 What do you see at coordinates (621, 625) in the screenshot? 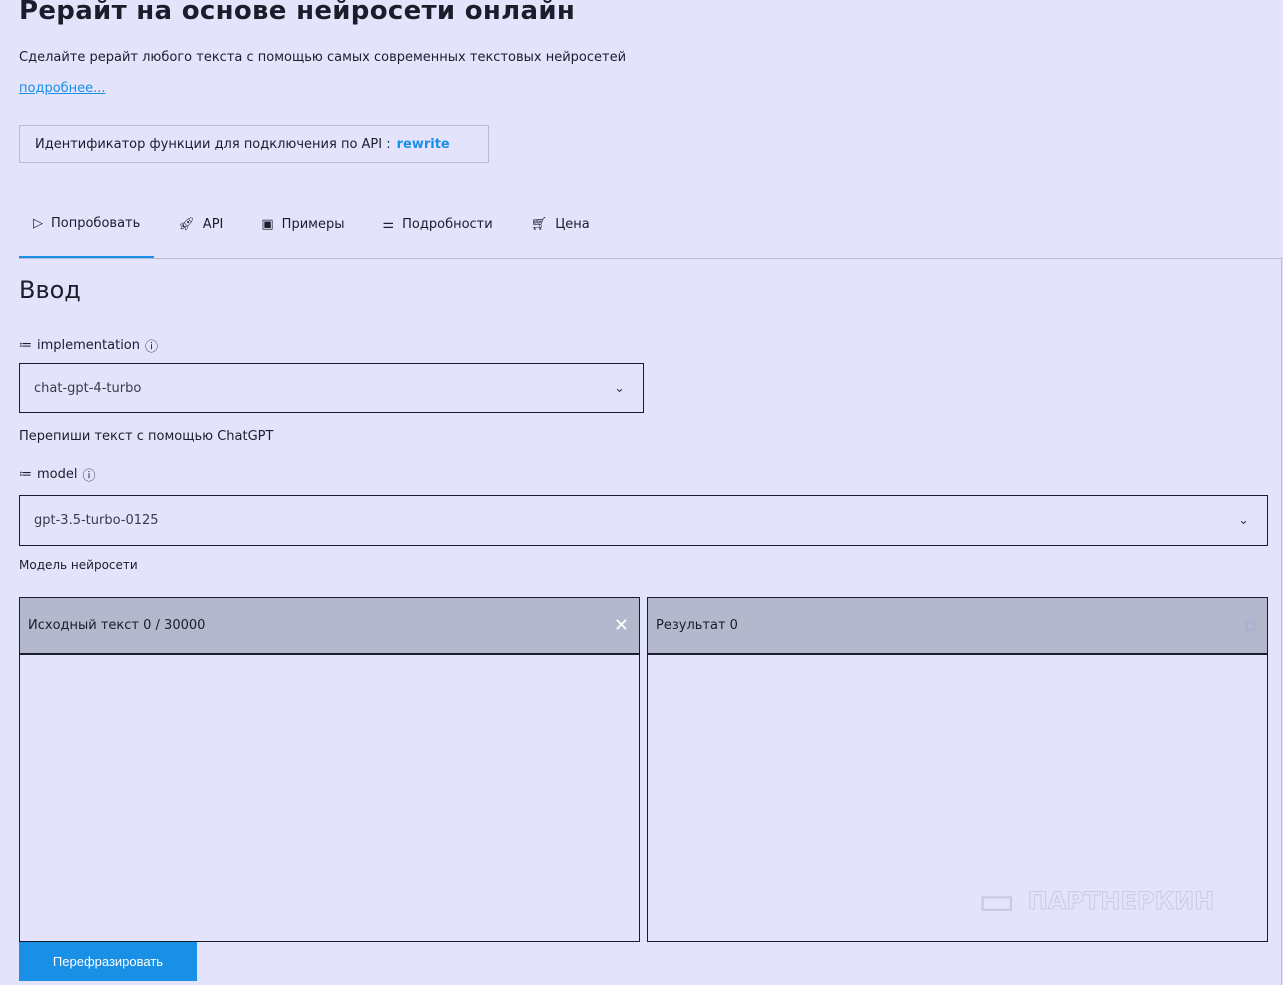
I see `close-icon: ✕` at bounding box center [621, 625].